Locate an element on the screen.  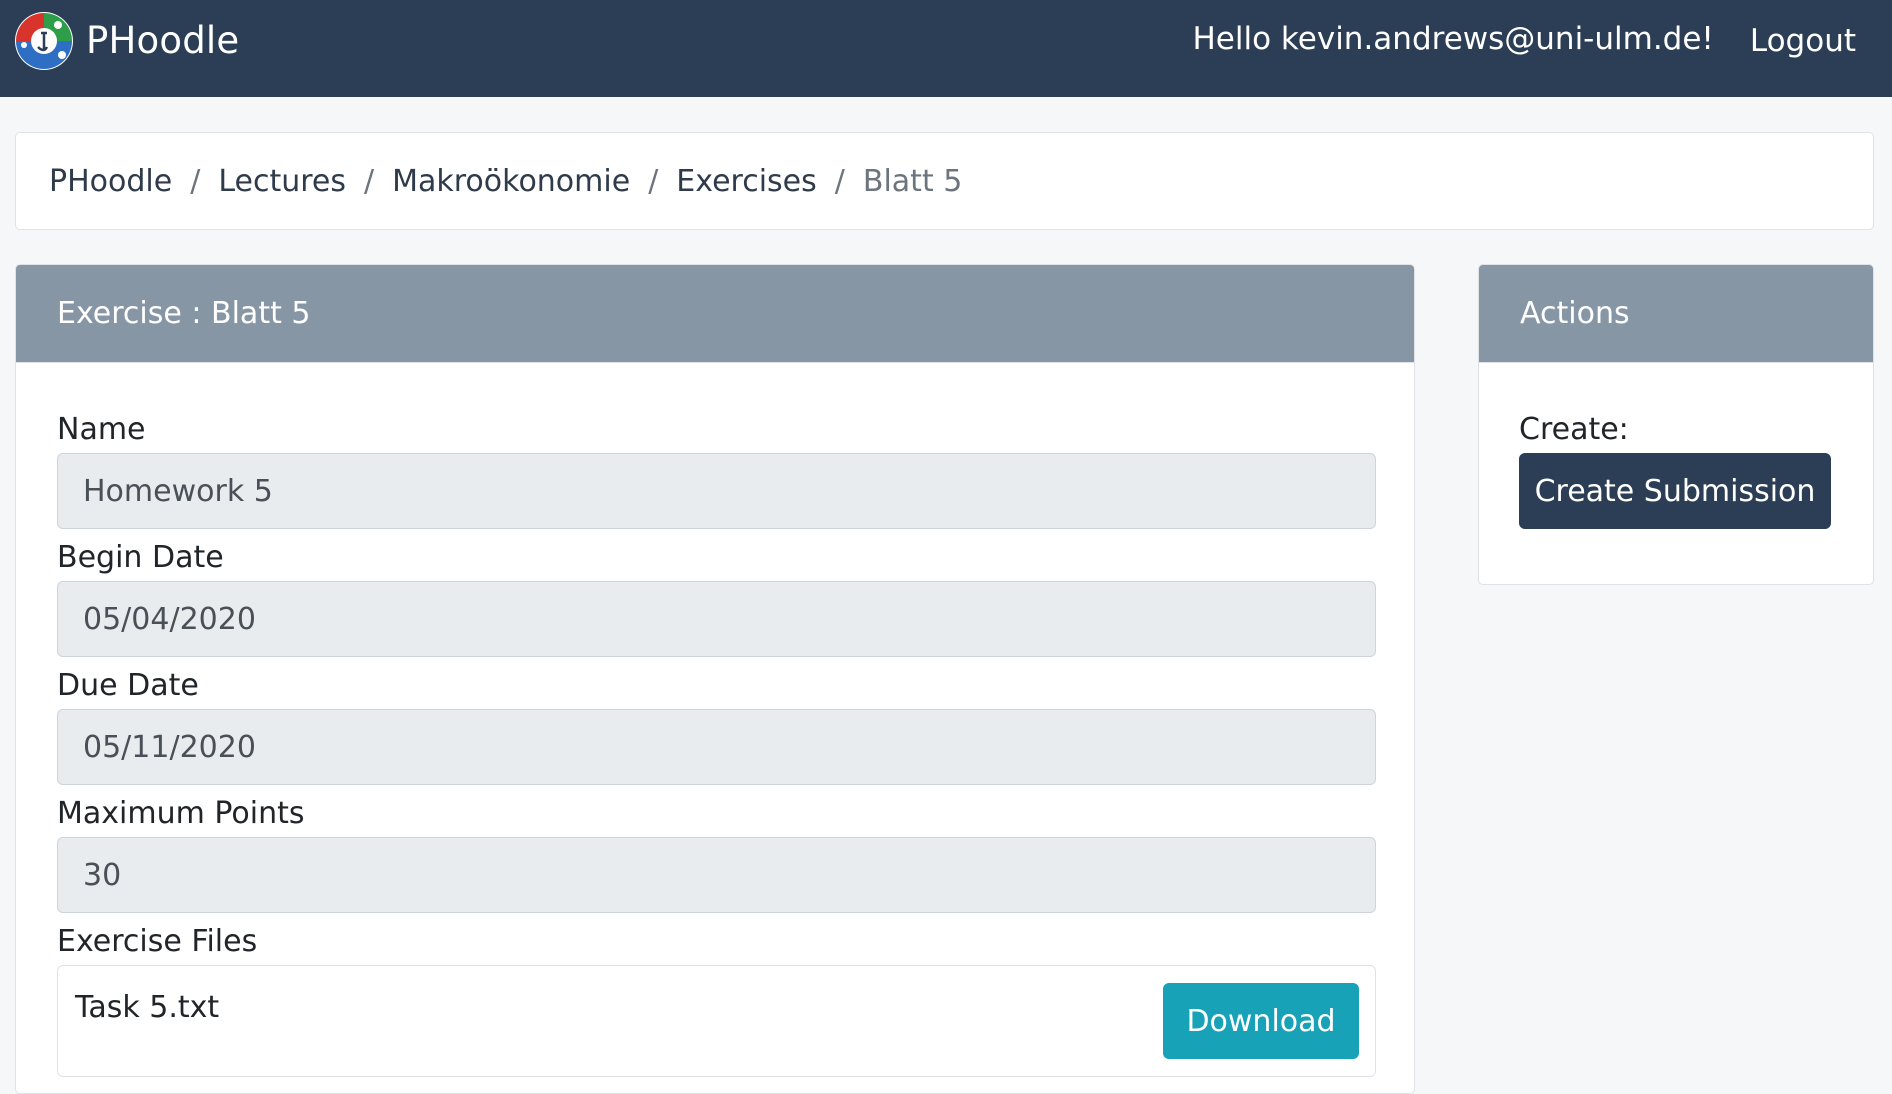
file-name: Task 5.txt is located at coordinates (147, 1007).